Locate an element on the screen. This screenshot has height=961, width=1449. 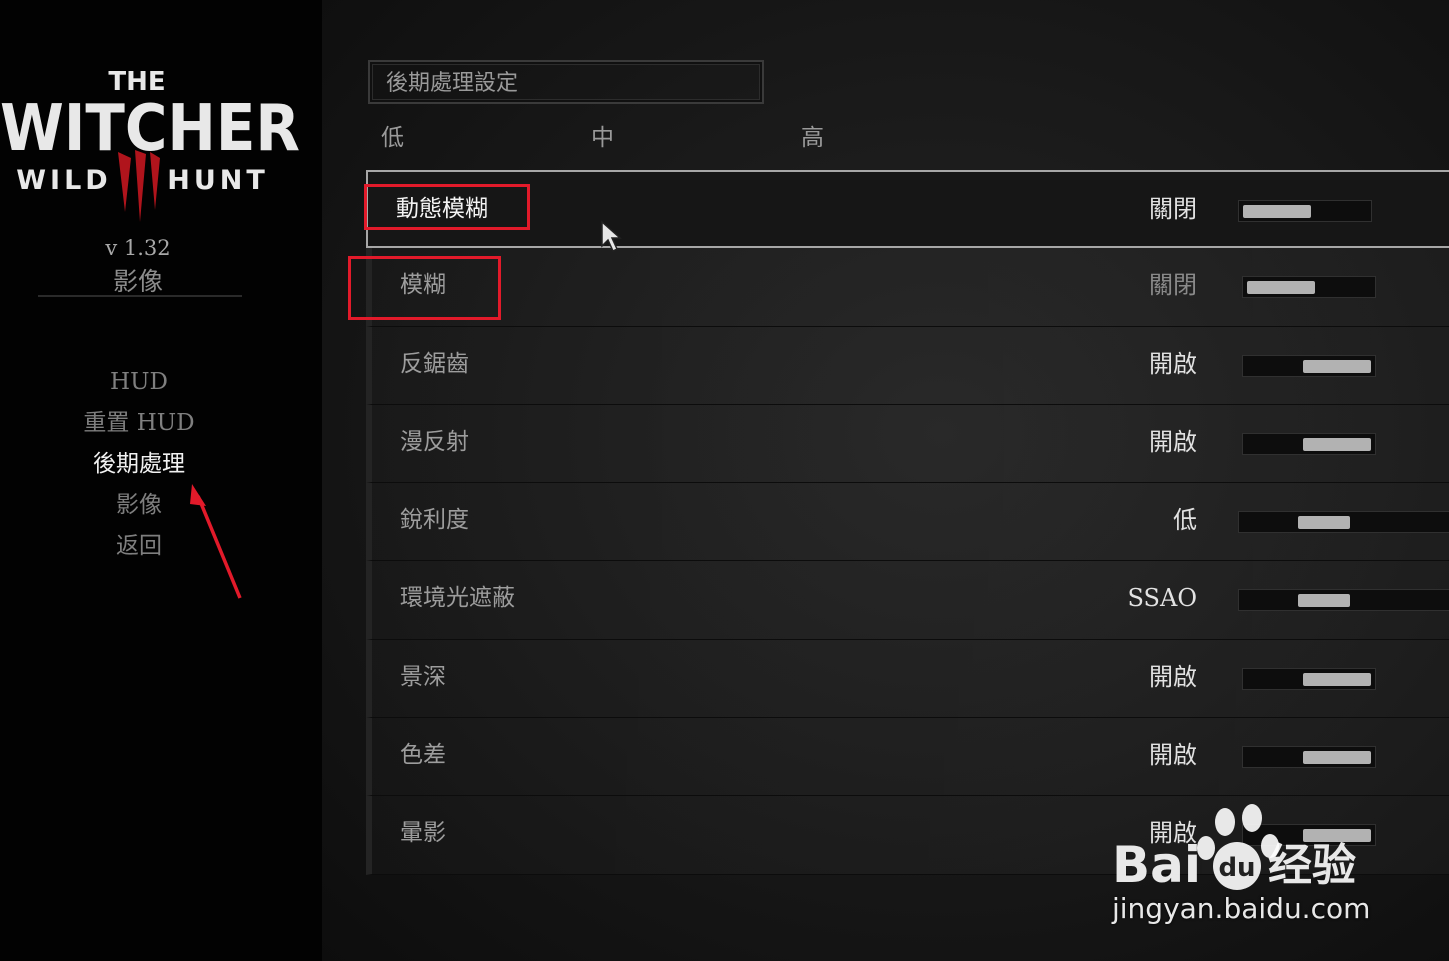
setting-row-anti-aliasing: 反鋸齒 開啟 is located at coordinates (907, 365).